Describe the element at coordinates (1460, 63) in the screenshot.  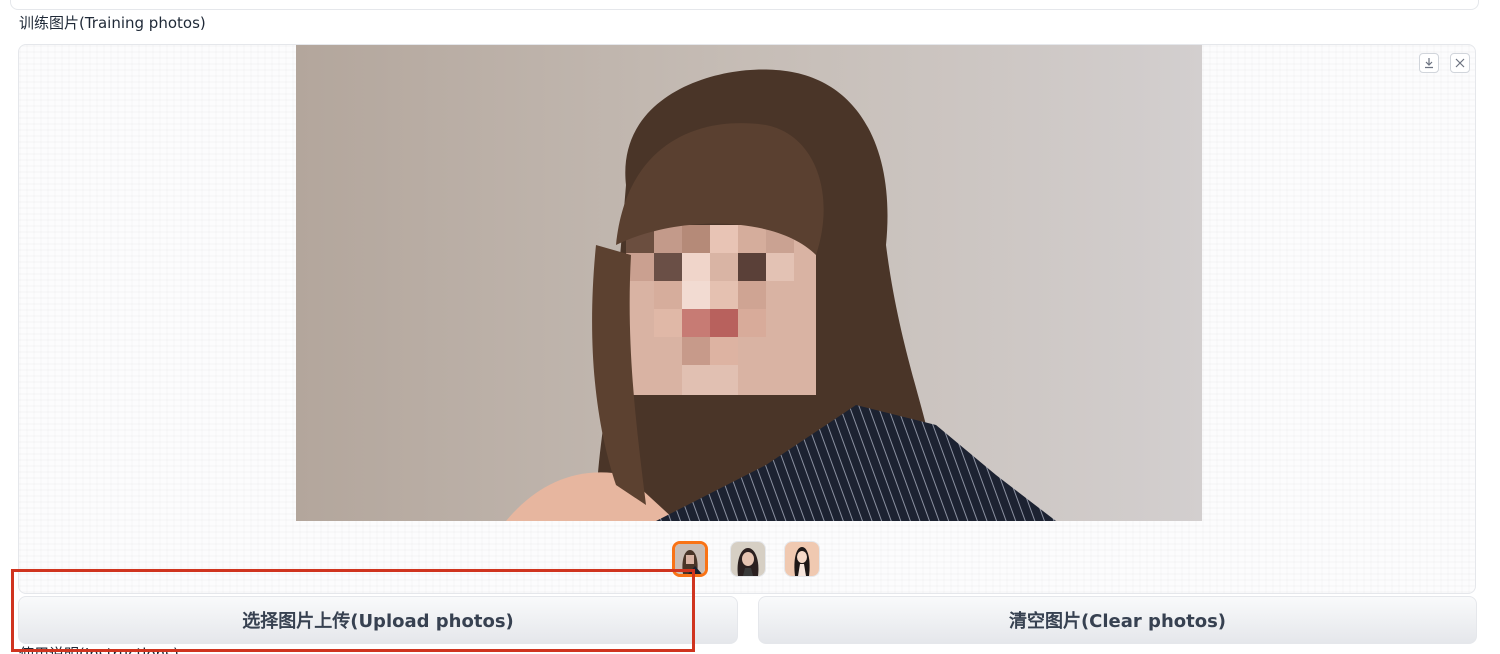
I see `close-icon` at that location.